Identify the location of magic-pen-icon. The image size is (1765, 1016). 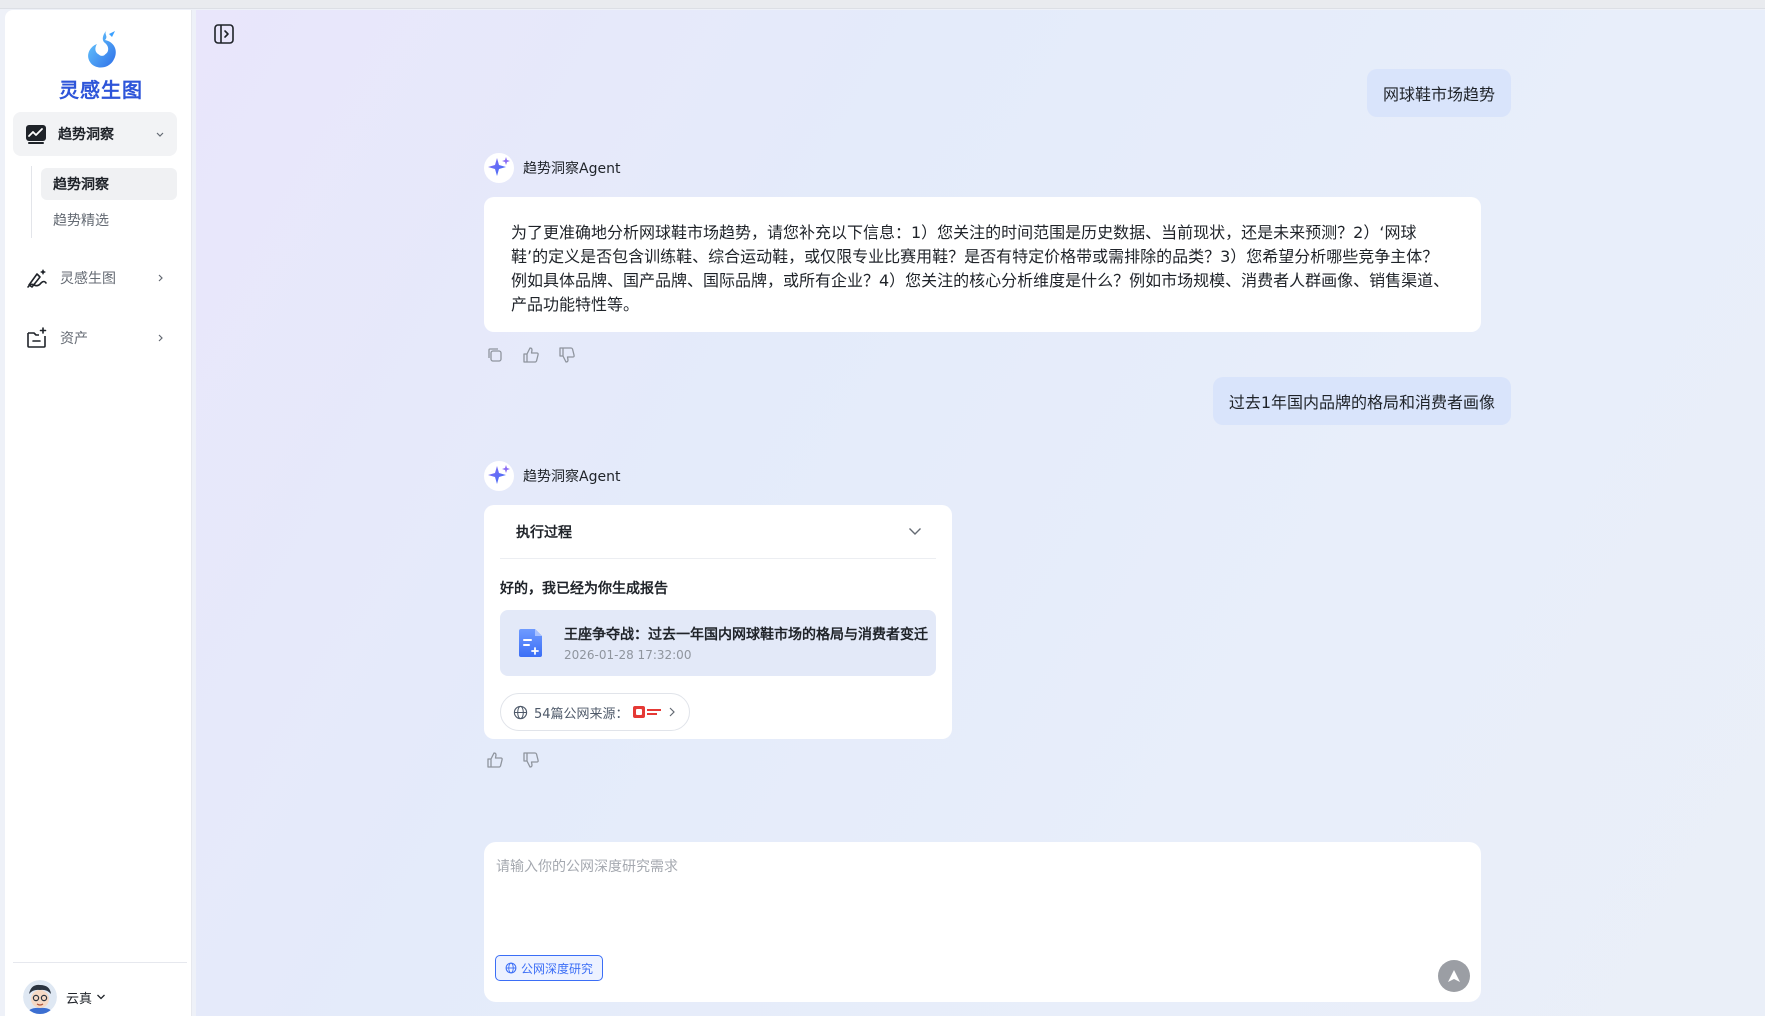
(37, 278).